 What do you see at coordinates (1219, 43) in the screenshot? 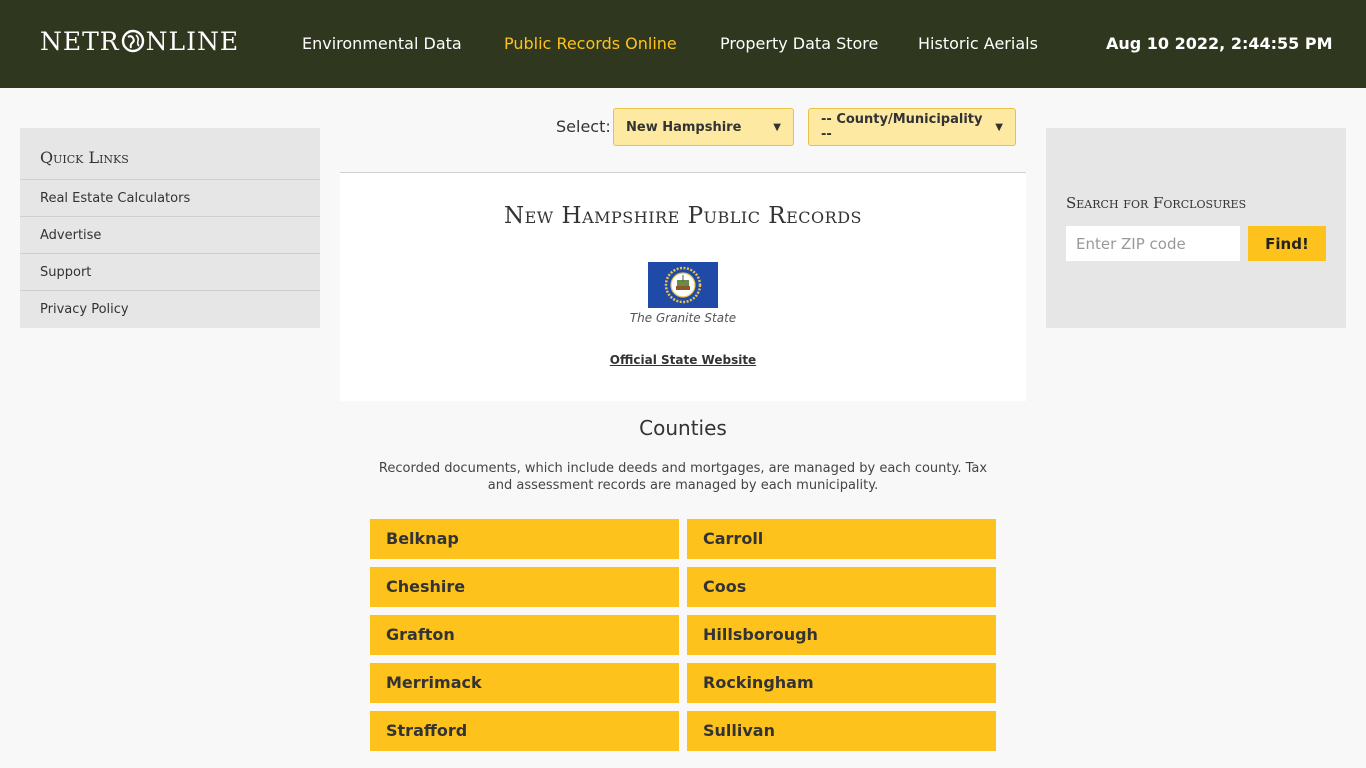
I see `header-clock: Aug 10 2022, 2:44:55 PM` at bounding box center [1219, 43].